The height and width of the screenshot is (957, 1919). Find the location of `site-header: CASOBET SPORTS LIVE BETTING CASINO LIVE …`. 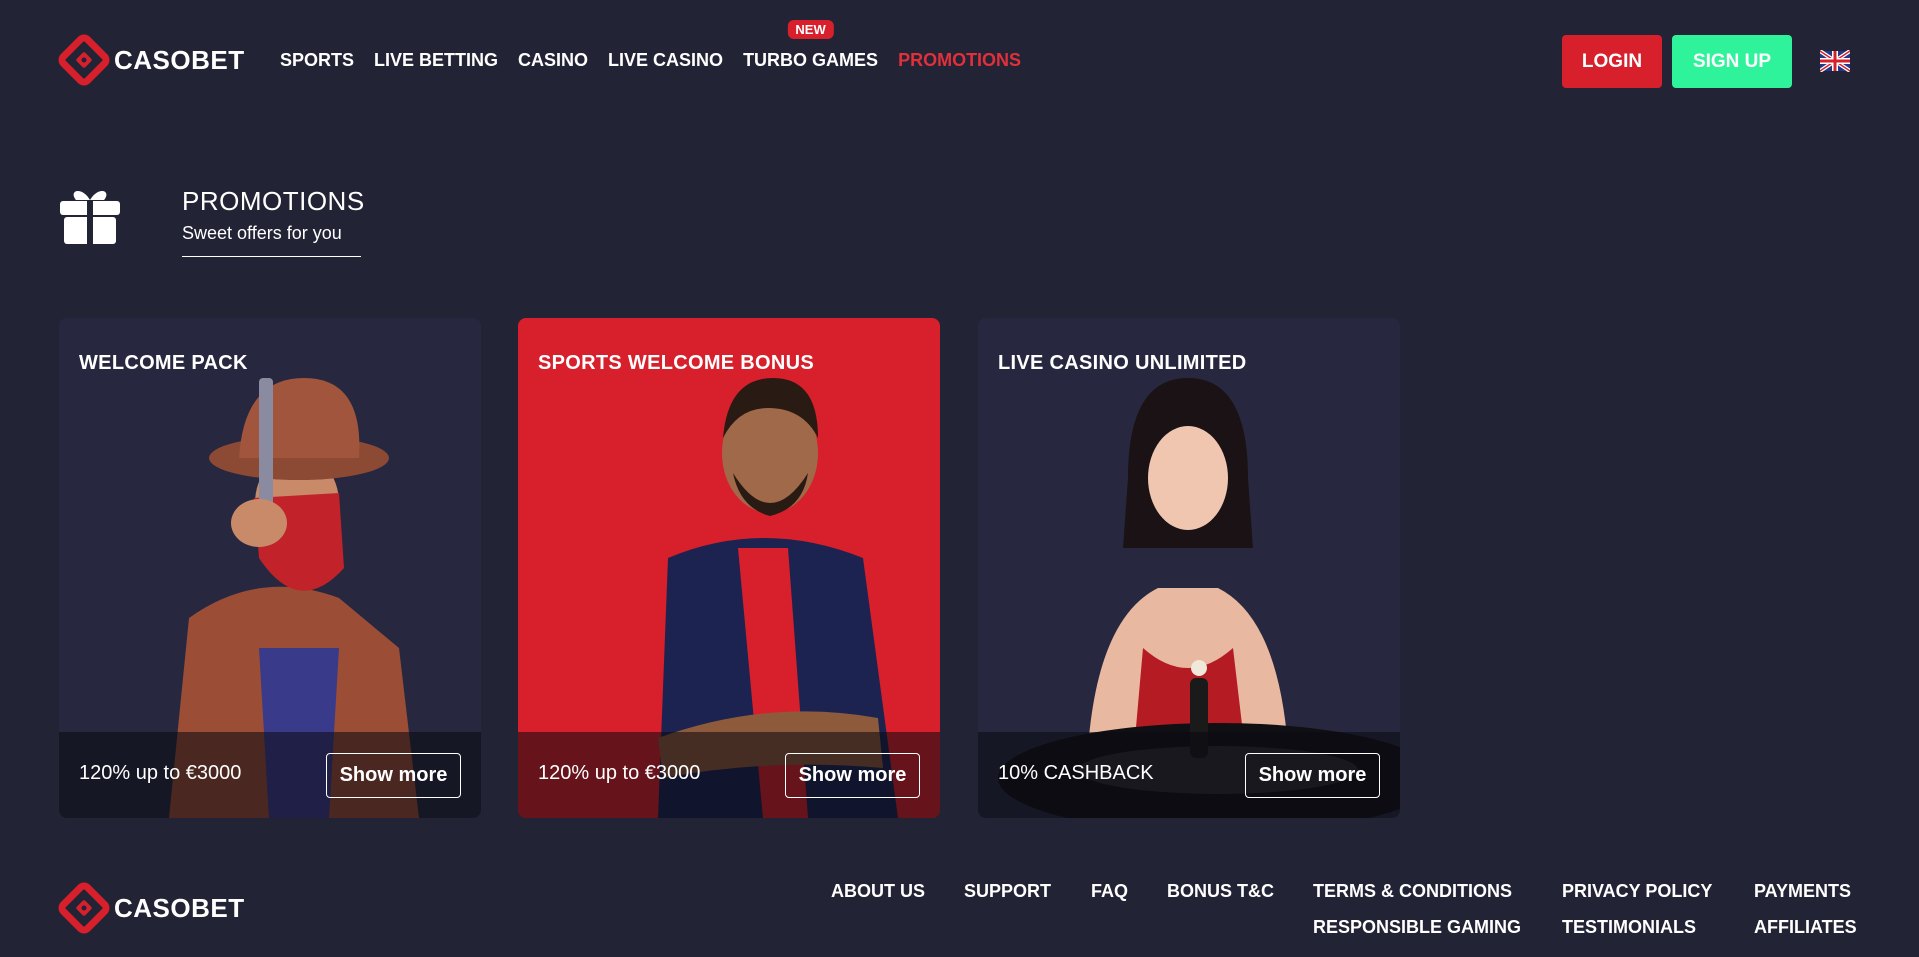

site-header: CASOBET SPORTS LIVE BETTING CASINO LIVE … is located at coordinates (959, 61).